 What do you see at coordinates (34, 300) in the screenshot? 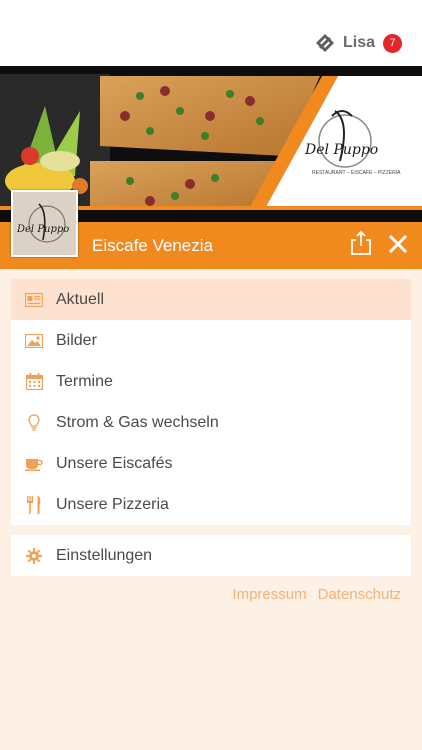
I see `news-icon` at bounding box center [34, 300].